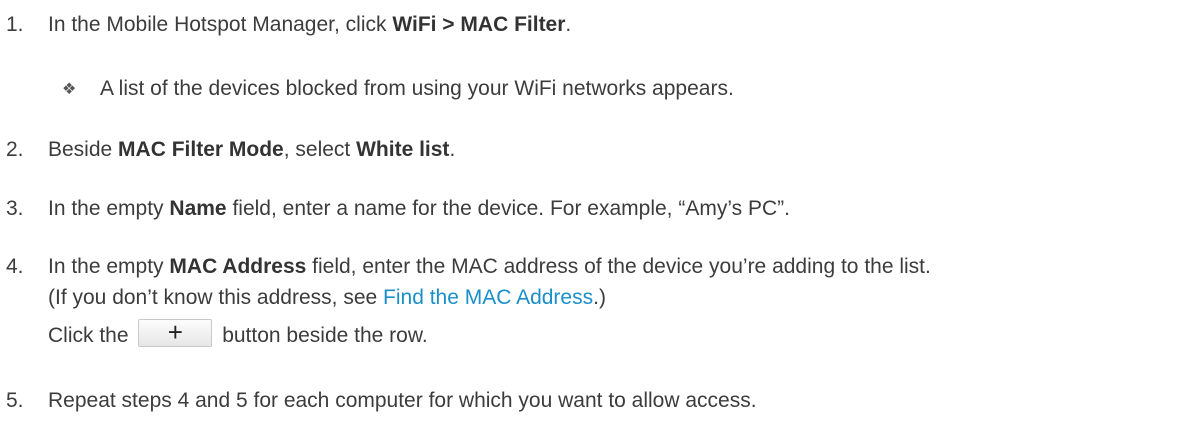 The height and width of the screenshot is (431, 1183). What do you see at coordinates (83, 149) in the screenshot?
I see `step-text-pre: Beside` at bounding box center [83, 149].